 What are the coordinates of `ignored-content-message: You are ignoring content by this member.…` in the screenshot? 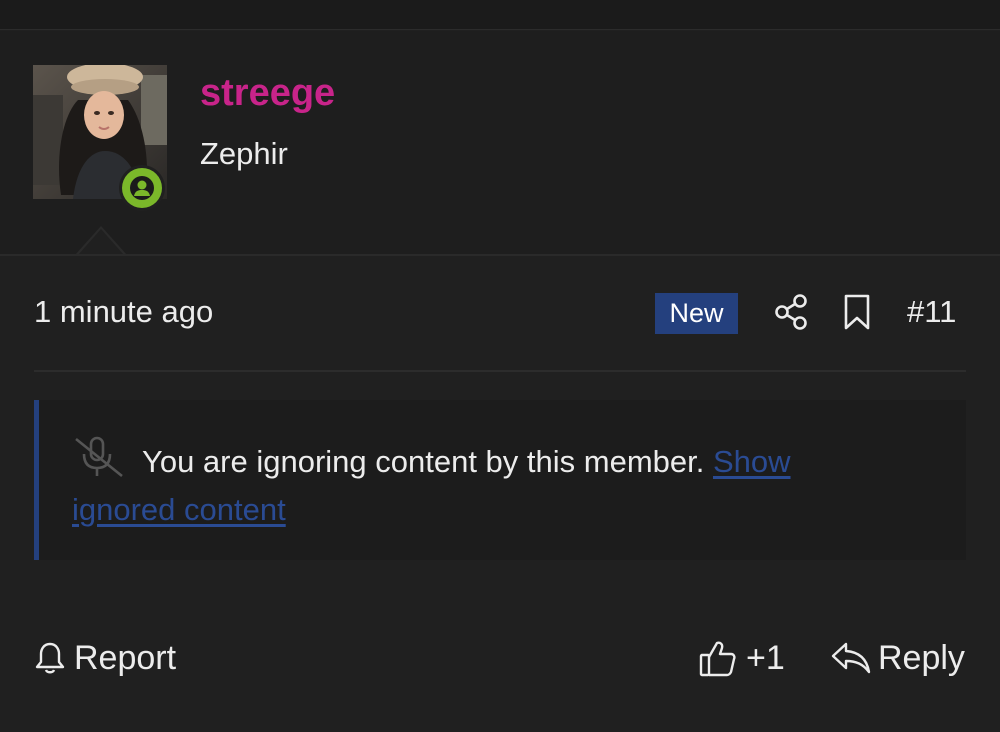 It's located at (472, 486).